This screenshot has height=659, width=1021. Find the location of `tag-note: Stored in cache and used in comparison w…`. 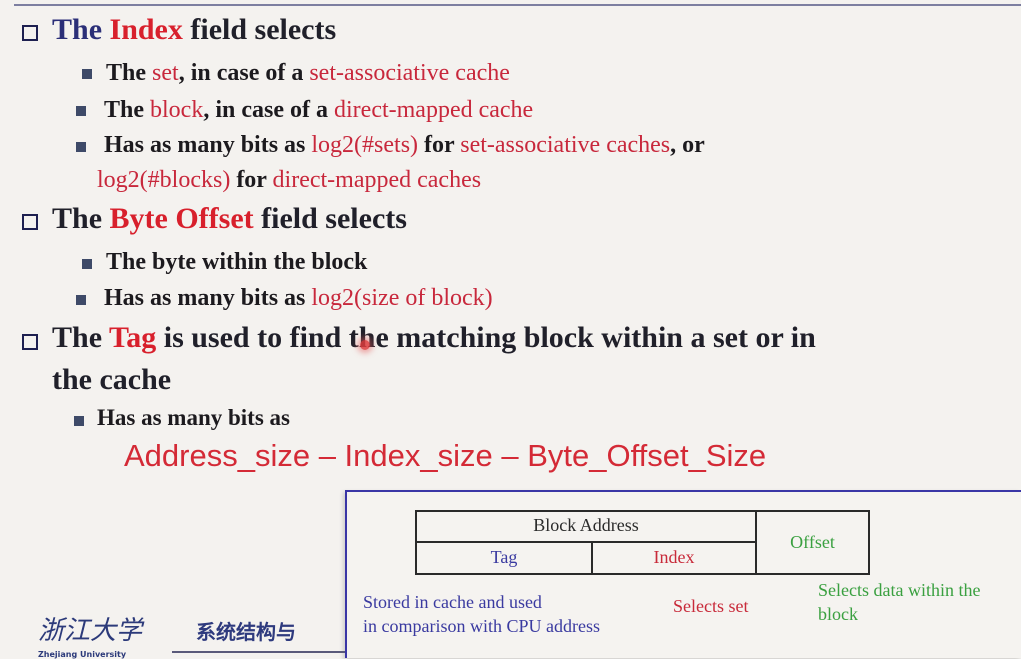

tag-note: Stored in cache and used in comparison w… is located at coordinates (481, 614).